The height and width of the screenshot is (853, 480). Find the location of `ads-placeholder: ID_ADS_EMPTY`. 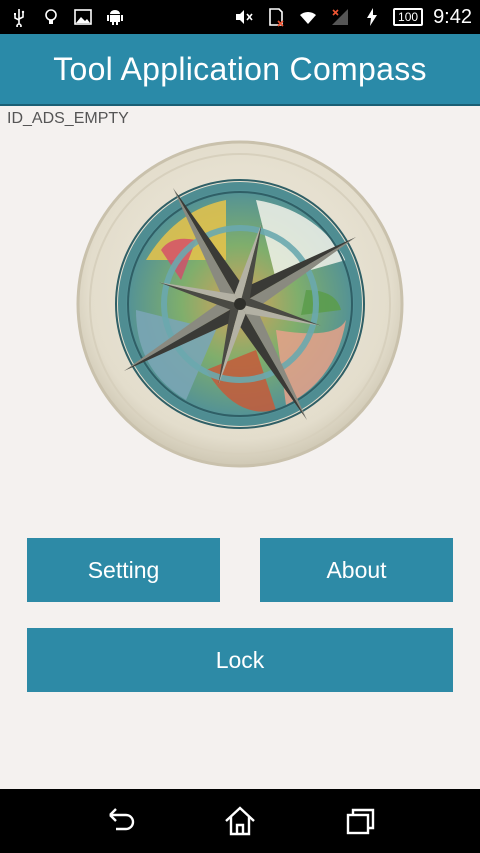

ads-placeholder: ID_ADS_EMPTY is located at coordinates (68, 118).